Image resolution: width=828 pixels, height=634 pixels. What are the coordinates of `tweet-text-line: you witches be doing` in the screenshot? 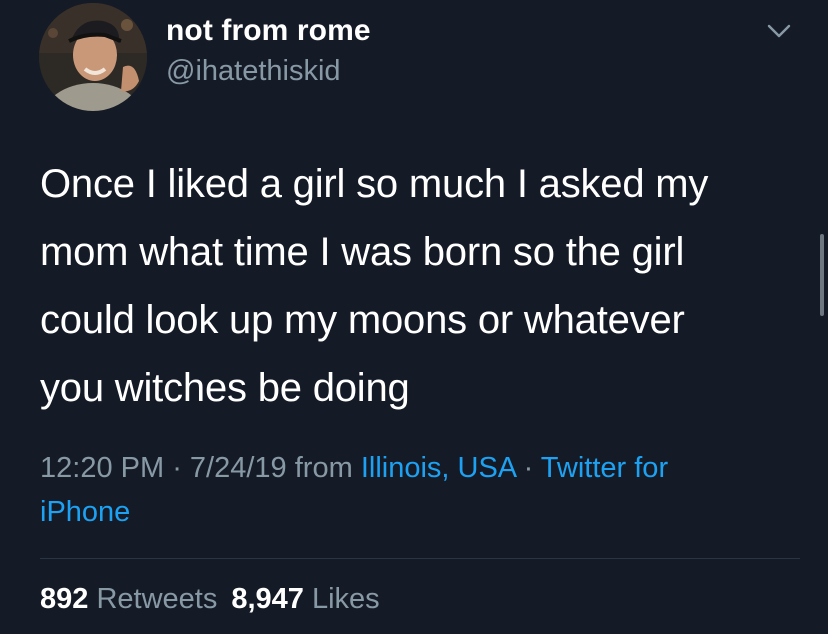 It's located at (225, 388).